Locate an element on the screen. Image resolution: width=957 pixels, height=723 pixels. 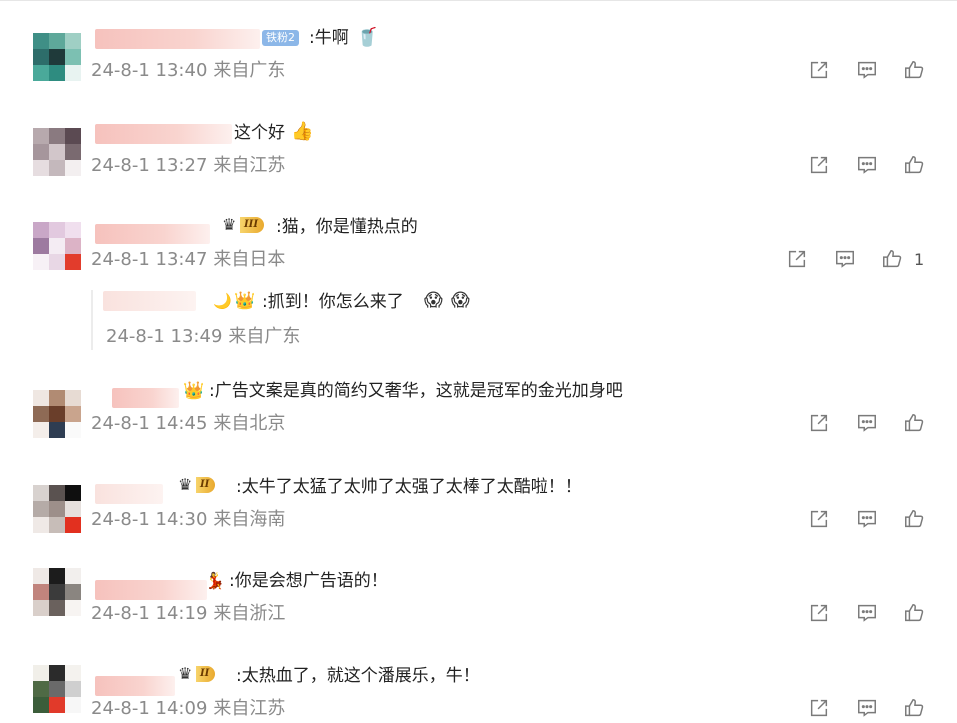
comment-meta: 24-8-1 14:45 来自北京 is located at coordinates (191, 424).